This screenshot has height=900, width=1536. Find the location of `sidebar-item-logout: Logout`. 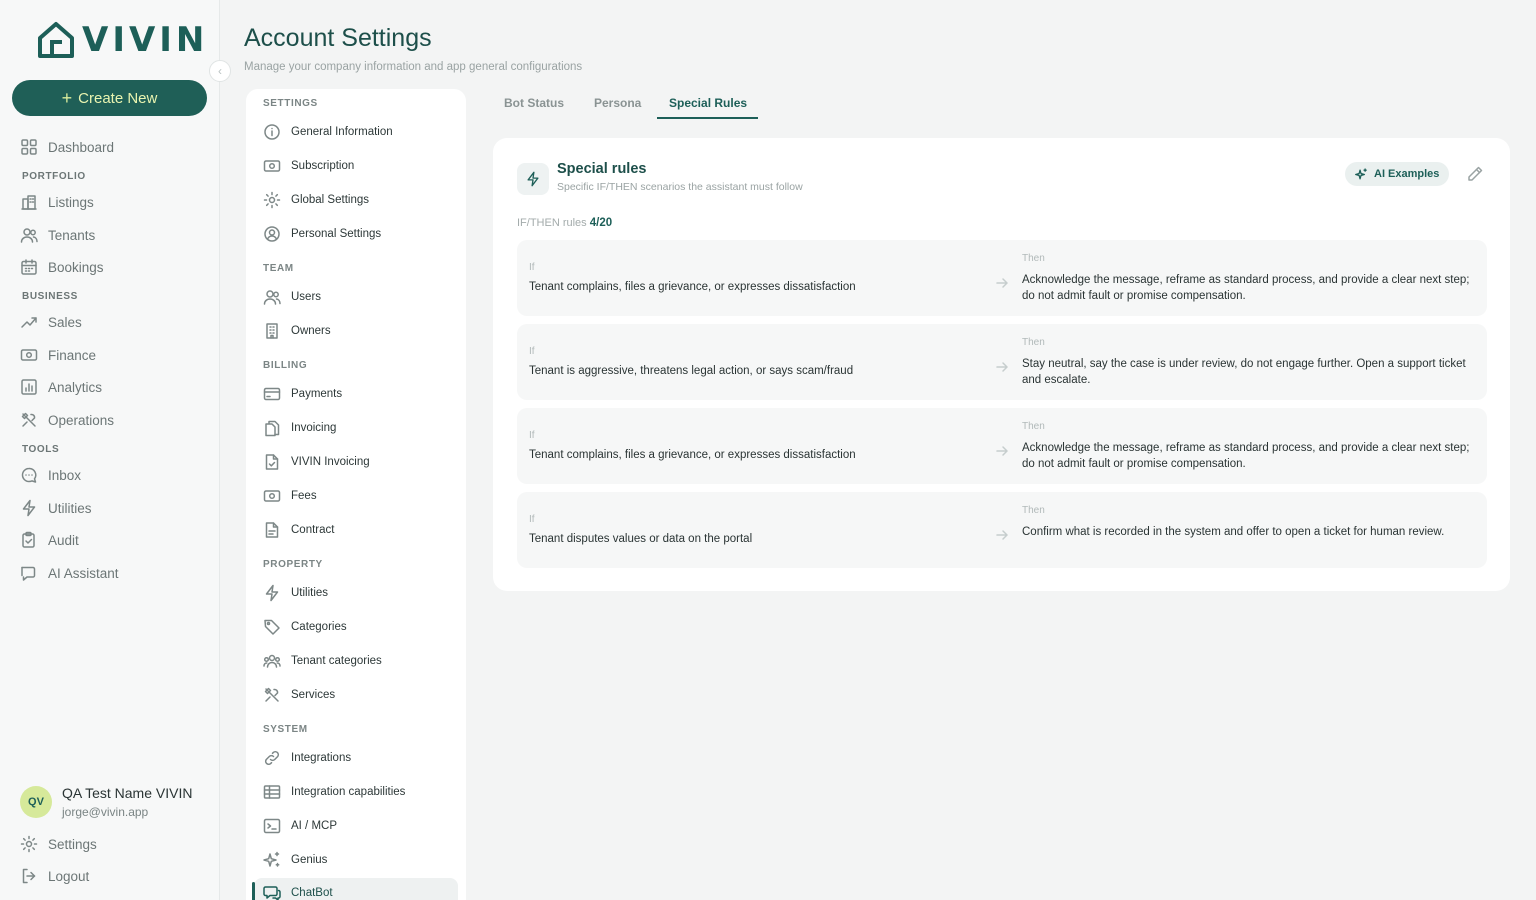

sidebar-item-logout: Logout is located at coordinates (54, 876).